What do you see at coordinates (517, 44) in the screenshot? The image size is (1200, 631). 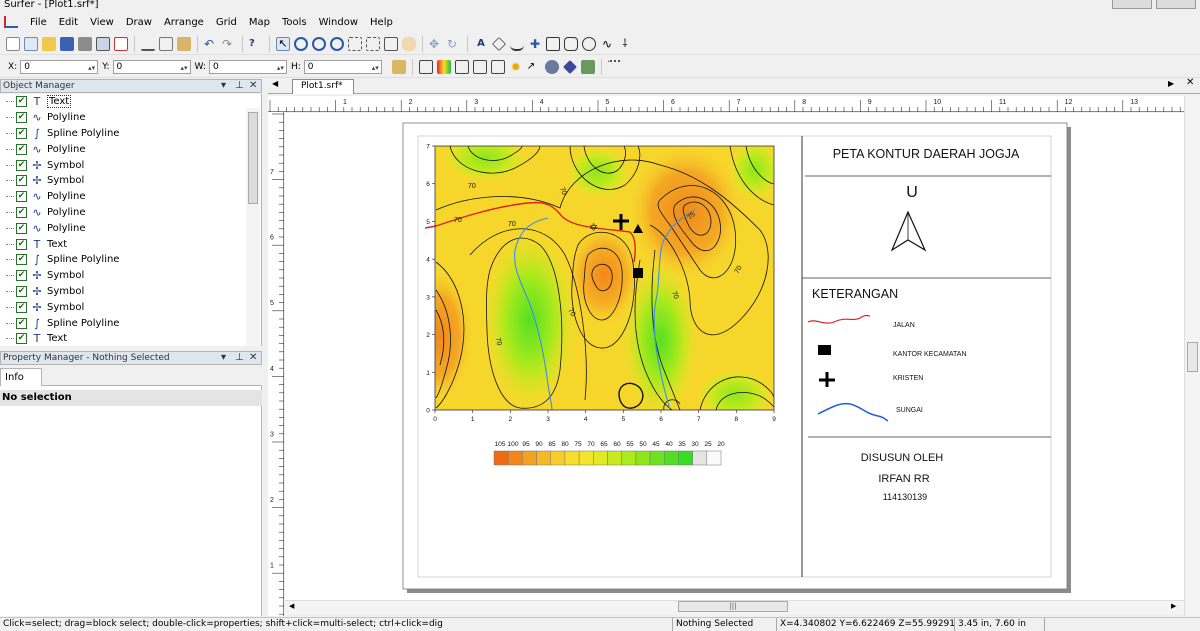 I see `polyline-tool-icon` at bounding box center [517, 44].